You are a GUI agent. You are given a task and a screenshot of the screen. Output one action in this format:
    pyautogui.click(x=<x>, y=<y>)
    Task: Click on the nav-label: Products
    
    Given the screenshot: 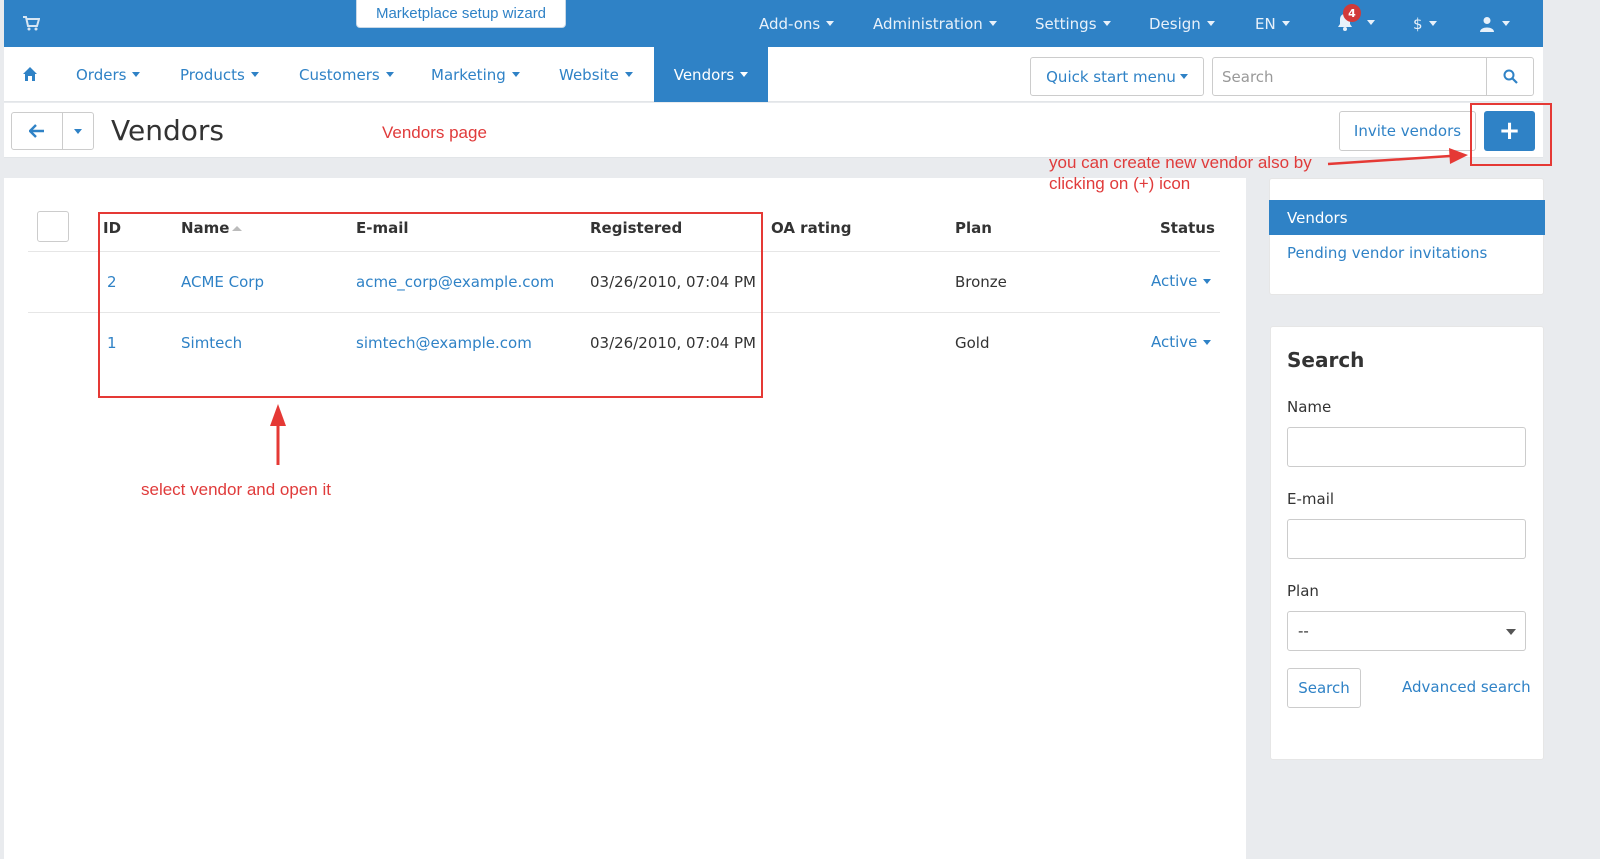 What is the action you would take?
    pyautogui.click(x=212, y=74)
    